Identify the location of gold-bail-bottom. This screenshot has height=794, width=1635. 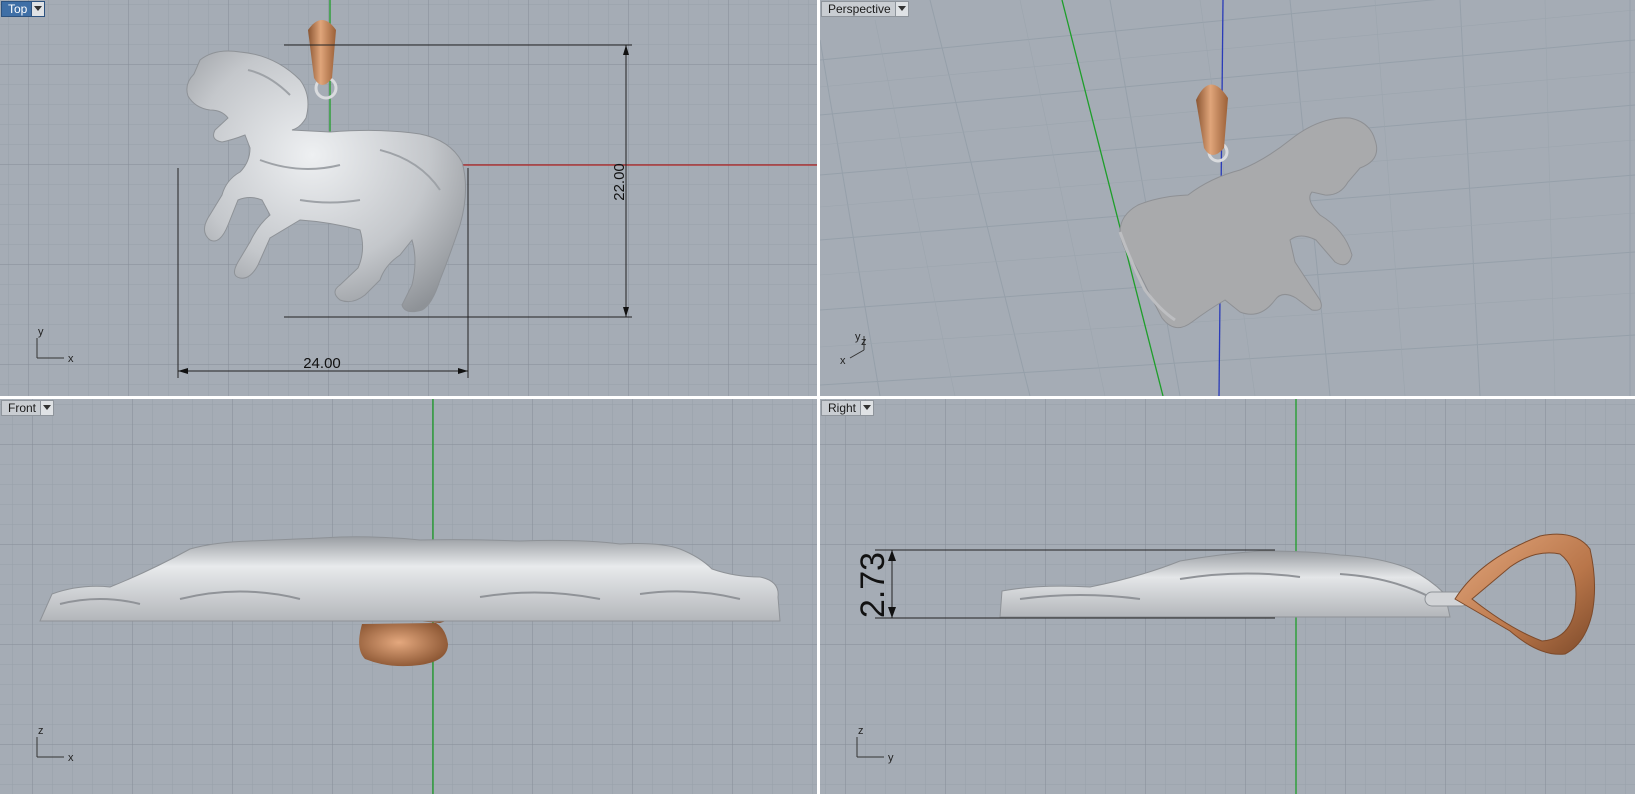
(403, 645).